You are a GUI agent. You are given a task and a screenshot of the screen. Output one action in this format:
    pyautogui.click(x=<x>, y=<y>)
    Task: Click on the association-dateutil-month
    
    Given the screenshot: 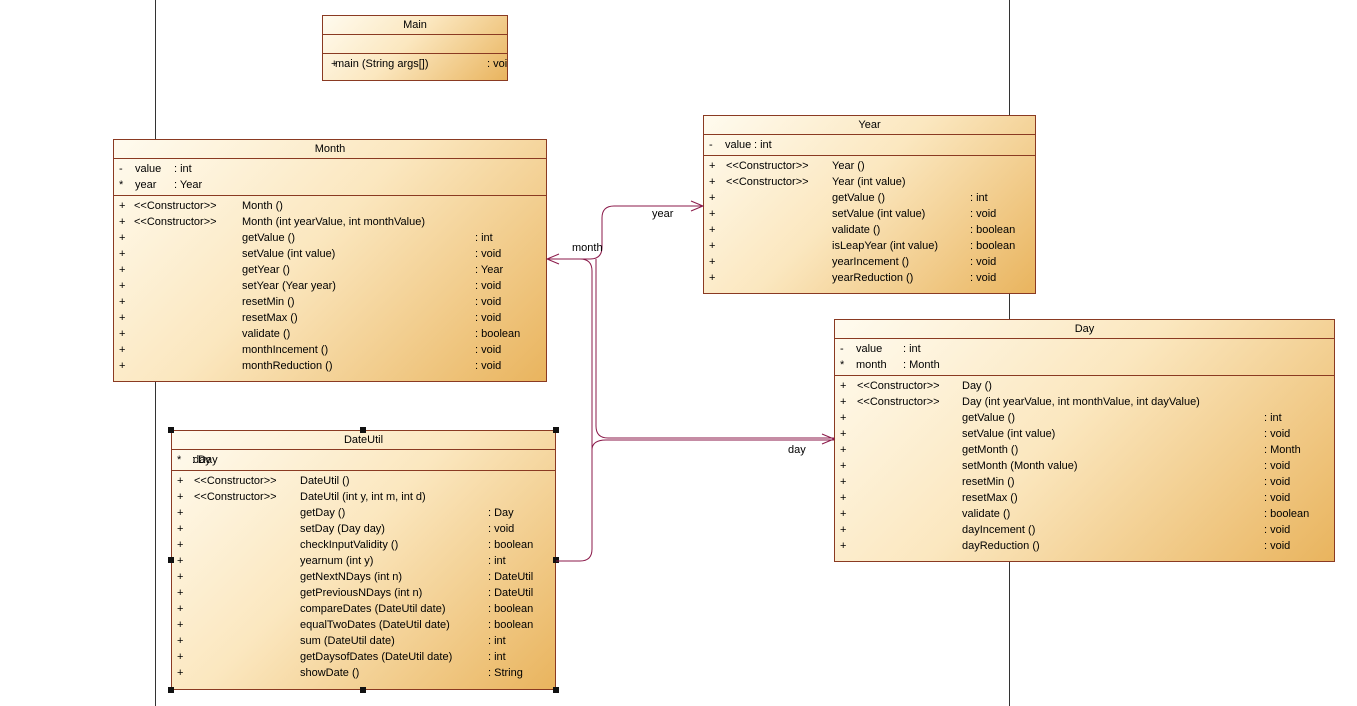 What is the action you would take?
    pyautogui.click(x=570, y=410)
    